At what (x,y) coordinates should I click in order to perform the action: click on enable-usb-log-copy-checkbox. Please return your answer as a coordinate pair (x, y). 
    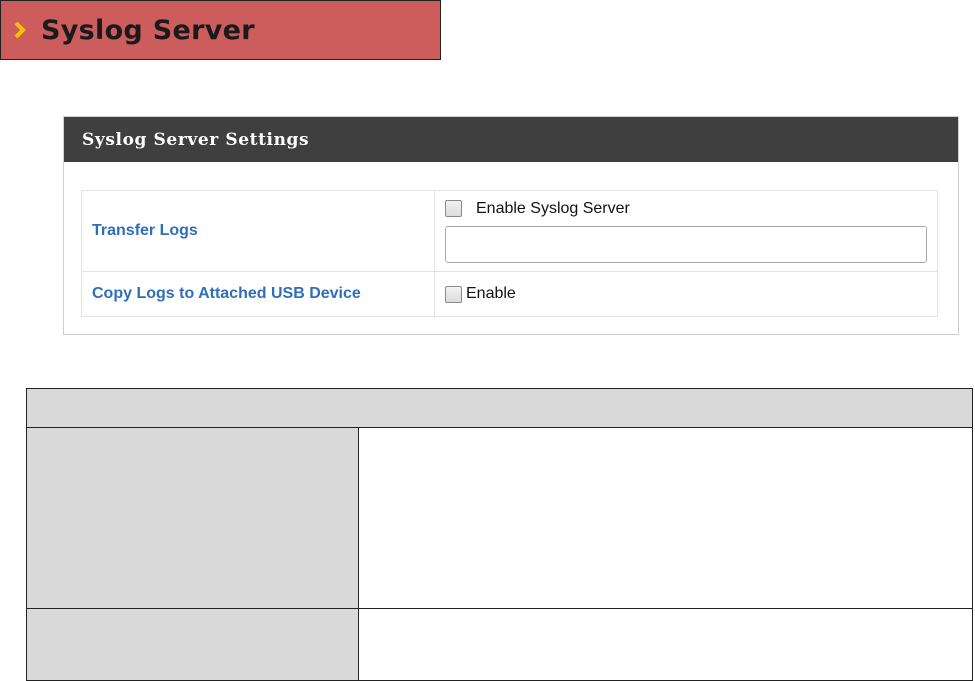
    Looking at the image, I should click on (453, 294).